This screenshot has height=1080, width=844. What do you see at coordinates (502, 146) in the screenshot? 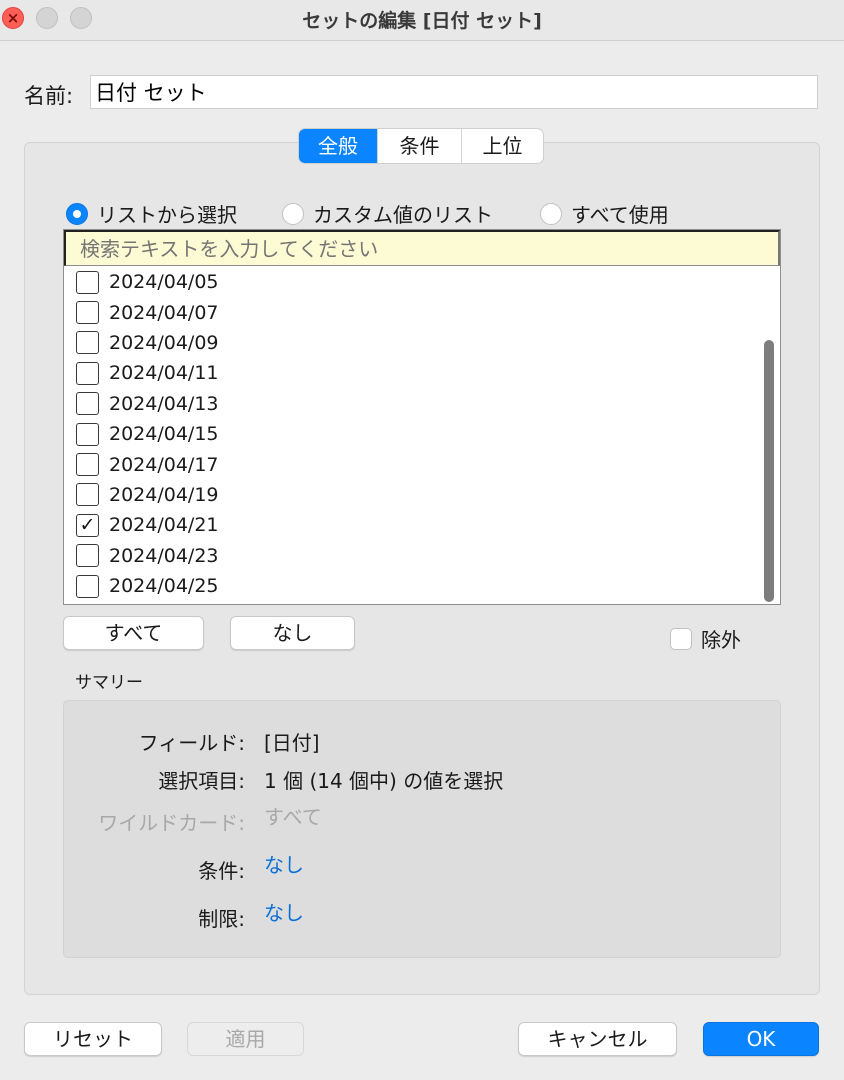
I see `tab-top: 上位` at bounding box center [502, 146].